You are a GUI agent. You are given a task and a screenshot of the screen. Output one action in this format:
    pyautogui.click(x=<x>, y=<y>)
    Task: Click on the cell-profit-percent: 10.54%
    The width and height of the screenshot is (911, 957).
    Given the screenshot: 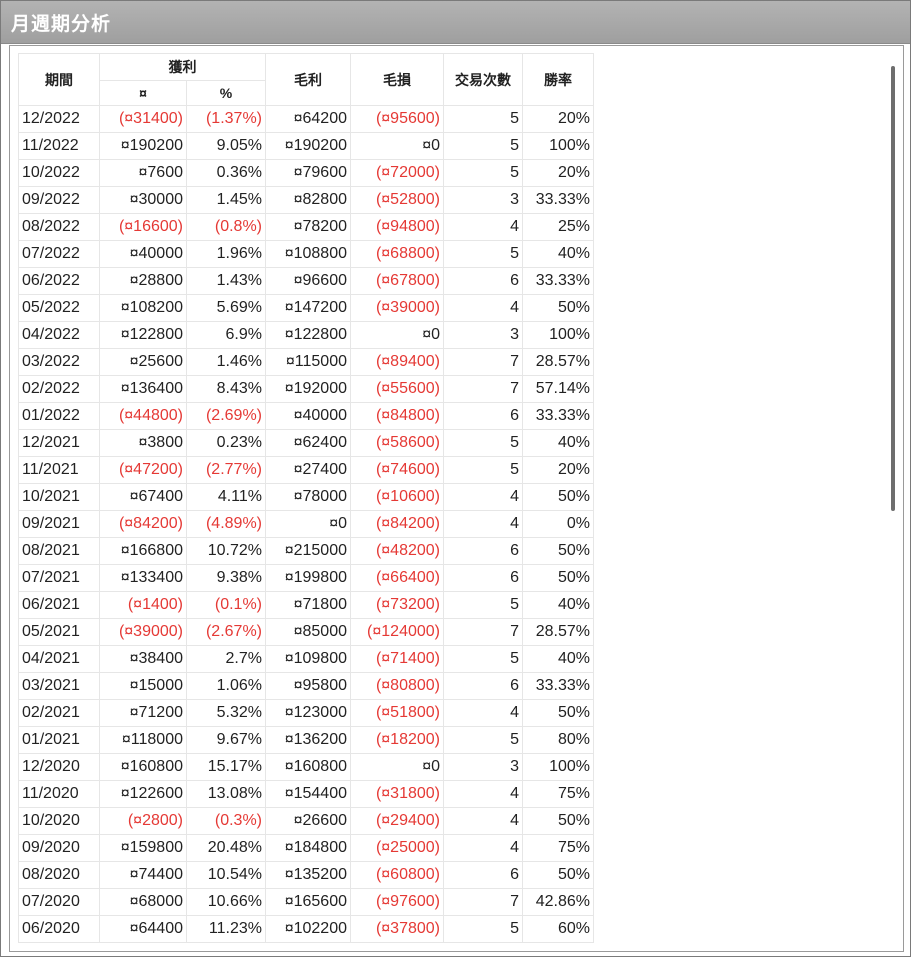 What is the action you would take?
    pyautogui.click(x=226, y=875)
    